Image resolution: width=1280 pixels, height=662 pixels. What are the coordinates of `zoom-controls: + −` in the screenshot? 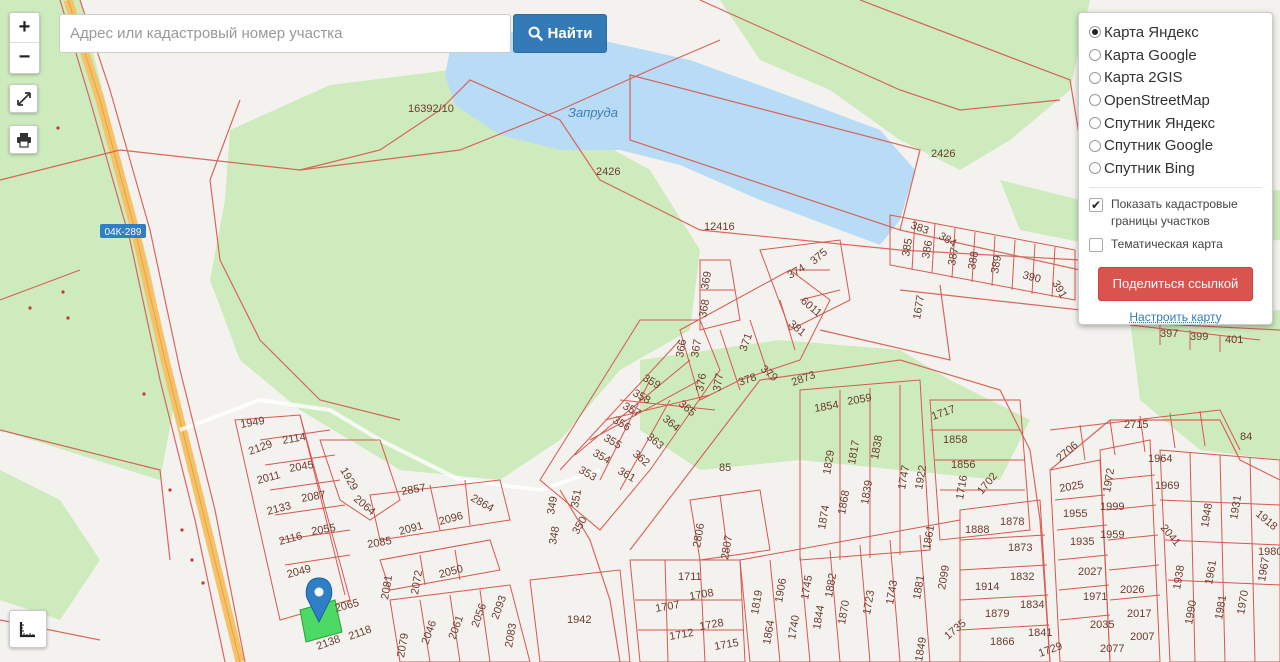 It's located at (24, 43).